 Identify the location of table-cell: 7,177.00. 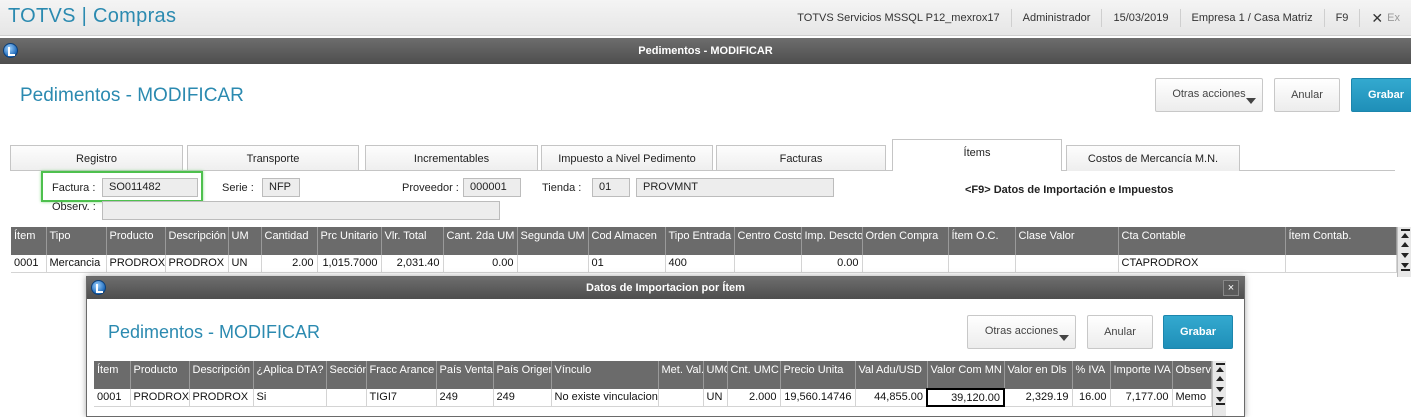
(1141, 398).